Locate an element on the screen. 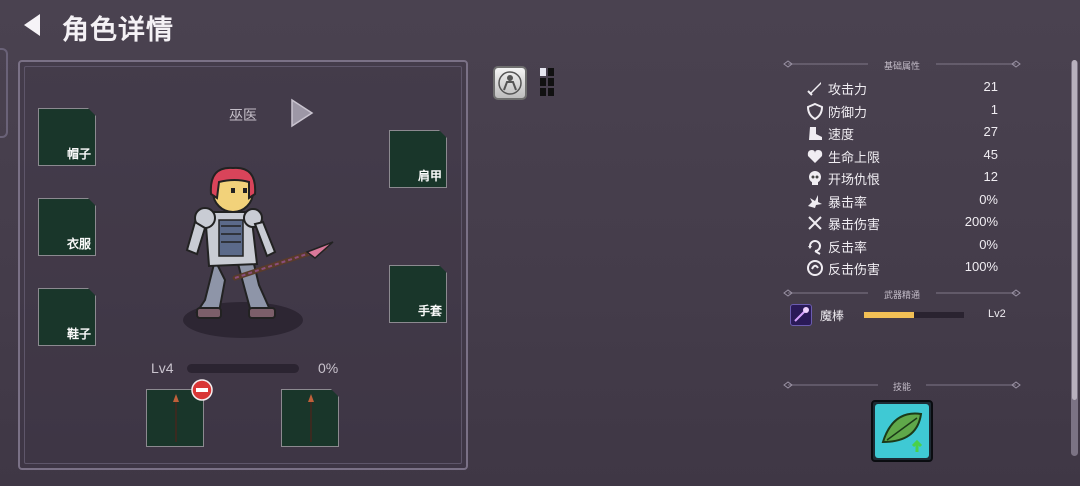 This screenshot has height=486, width=1080. stat-name: 暴击伤害 is located at coordinates (854, 224).